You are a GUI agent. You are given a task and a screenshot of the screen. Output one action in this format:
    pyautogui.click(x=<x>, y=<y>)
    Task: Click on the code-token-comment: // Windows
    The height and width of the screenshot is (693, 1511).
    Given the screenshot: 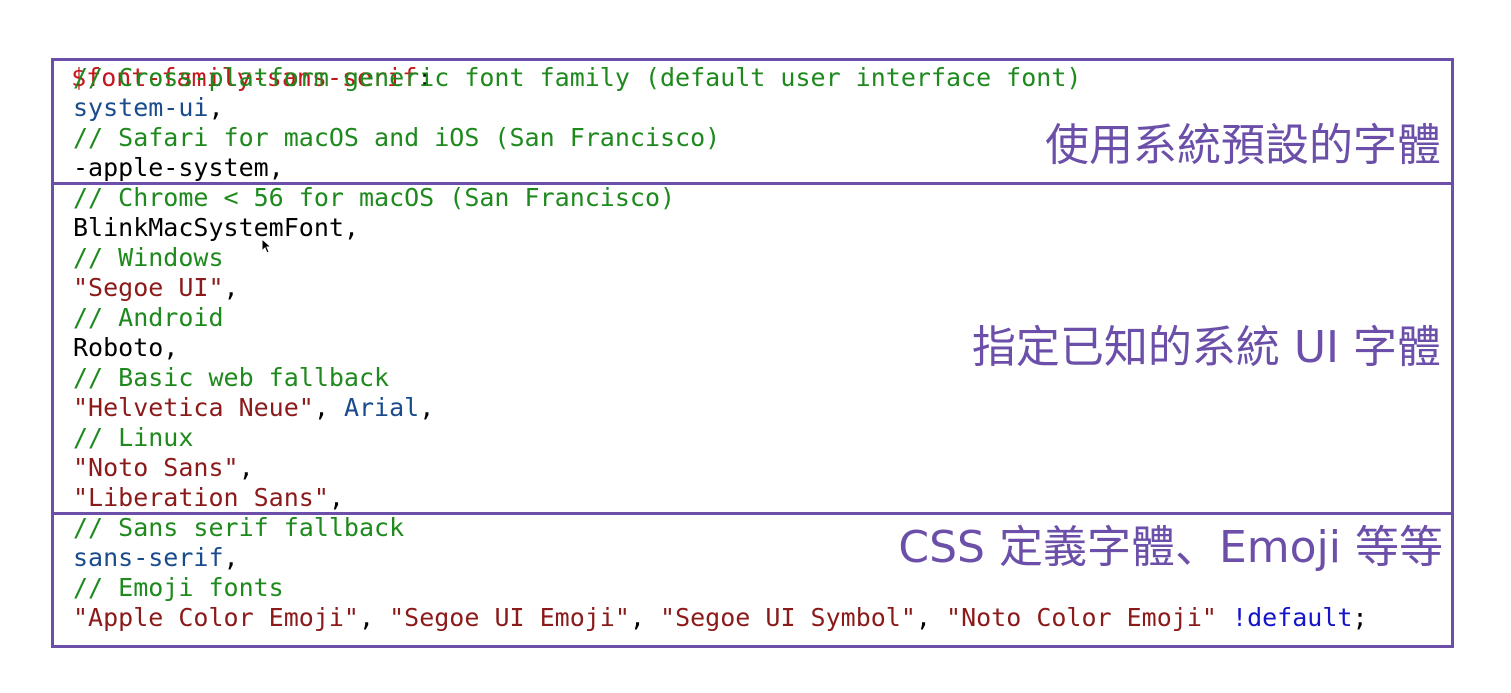 What is the action you would take?
    pyautogui.click(x=148, y=257)
    